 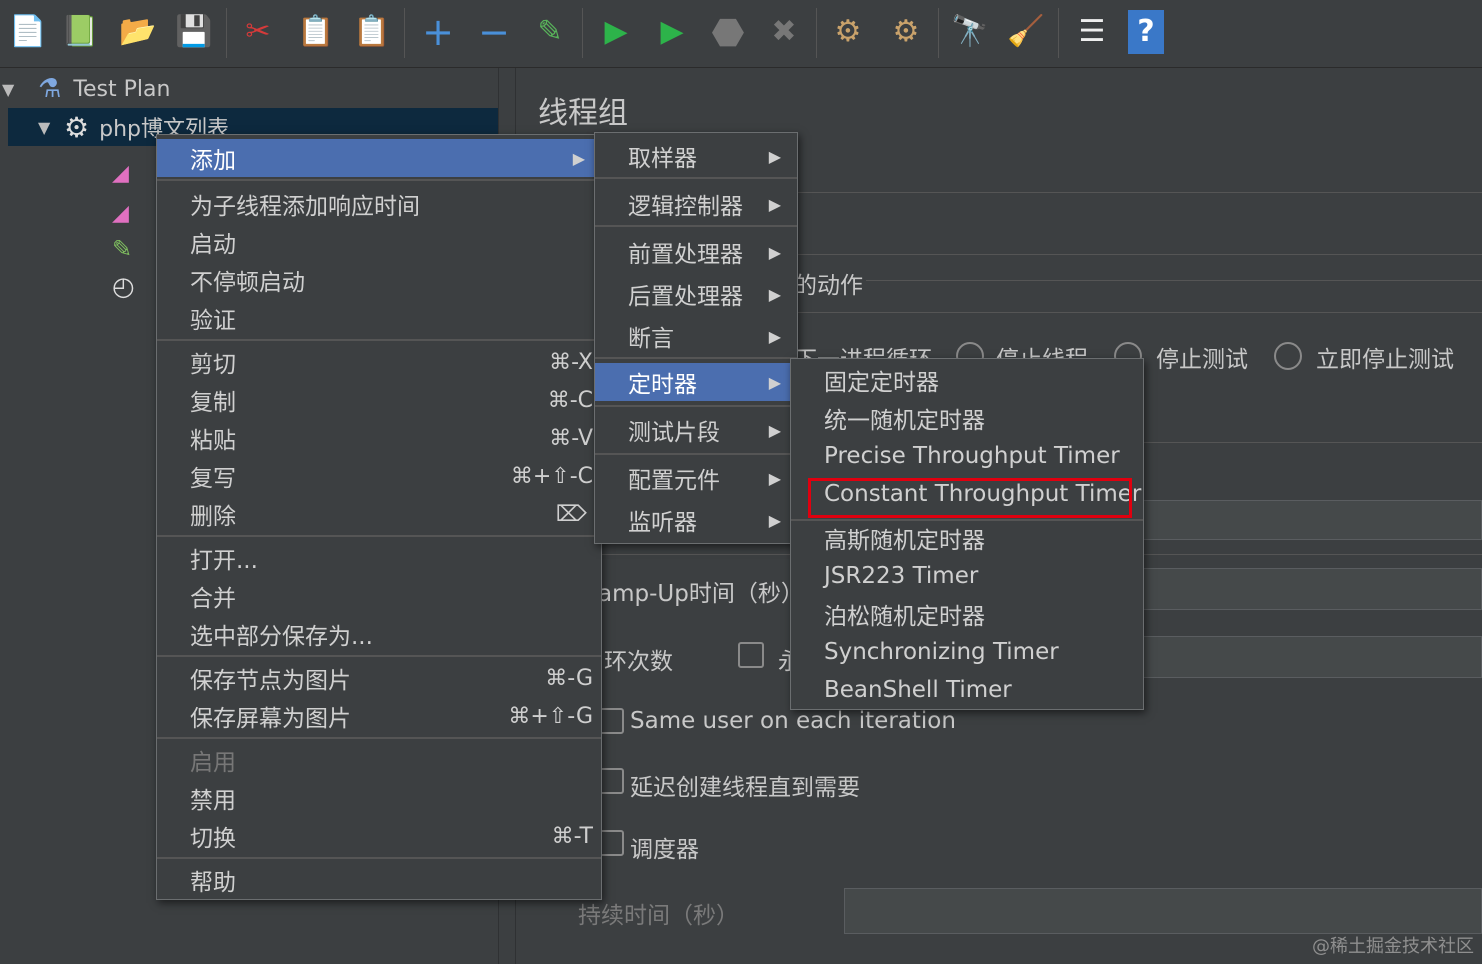 I want to click on menu-item-gaussian-random-timer: 高斯随机定时器, so click(x=967, y=538).